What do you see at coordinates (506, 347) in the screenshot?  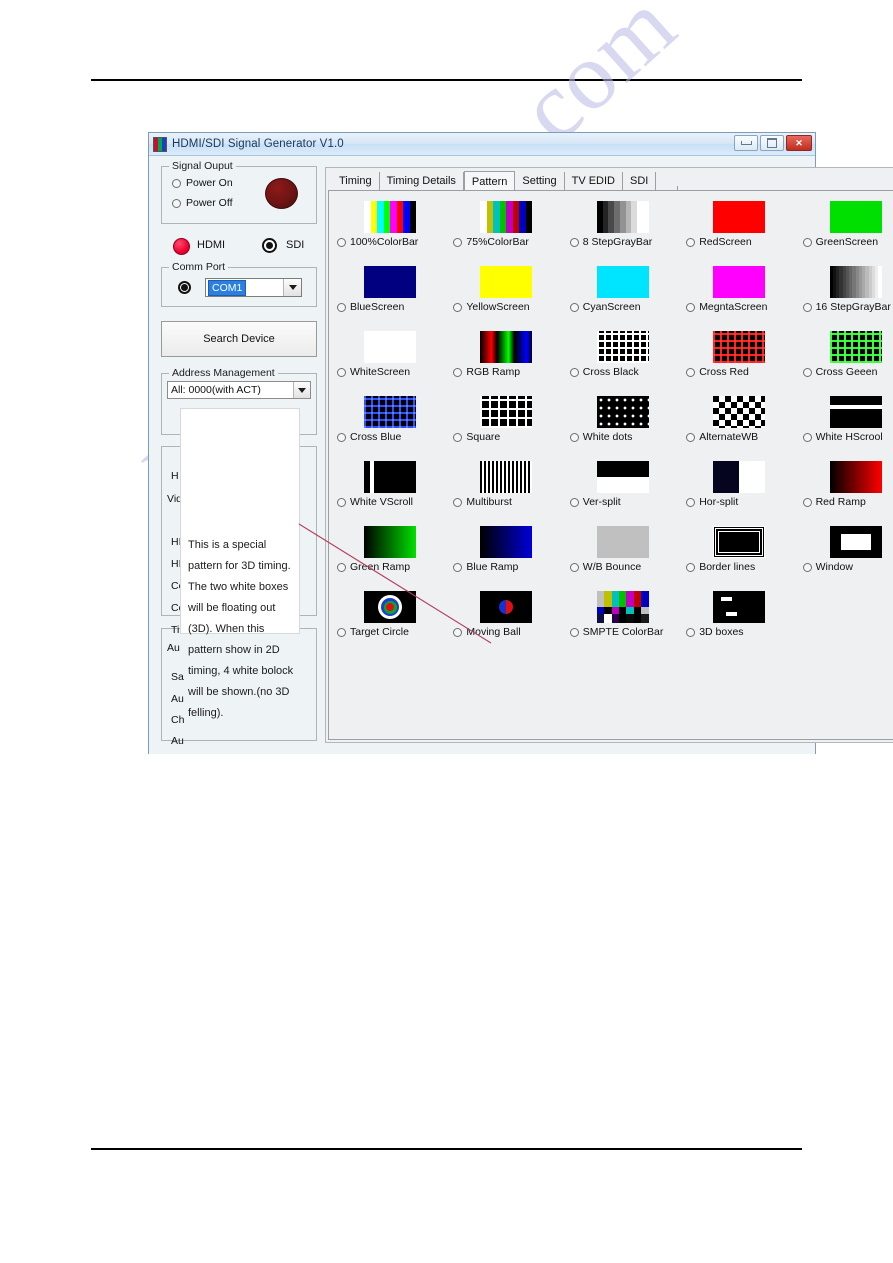 I see `pattern-thumbnail-rgbramp` at bounding box center [506, 347].